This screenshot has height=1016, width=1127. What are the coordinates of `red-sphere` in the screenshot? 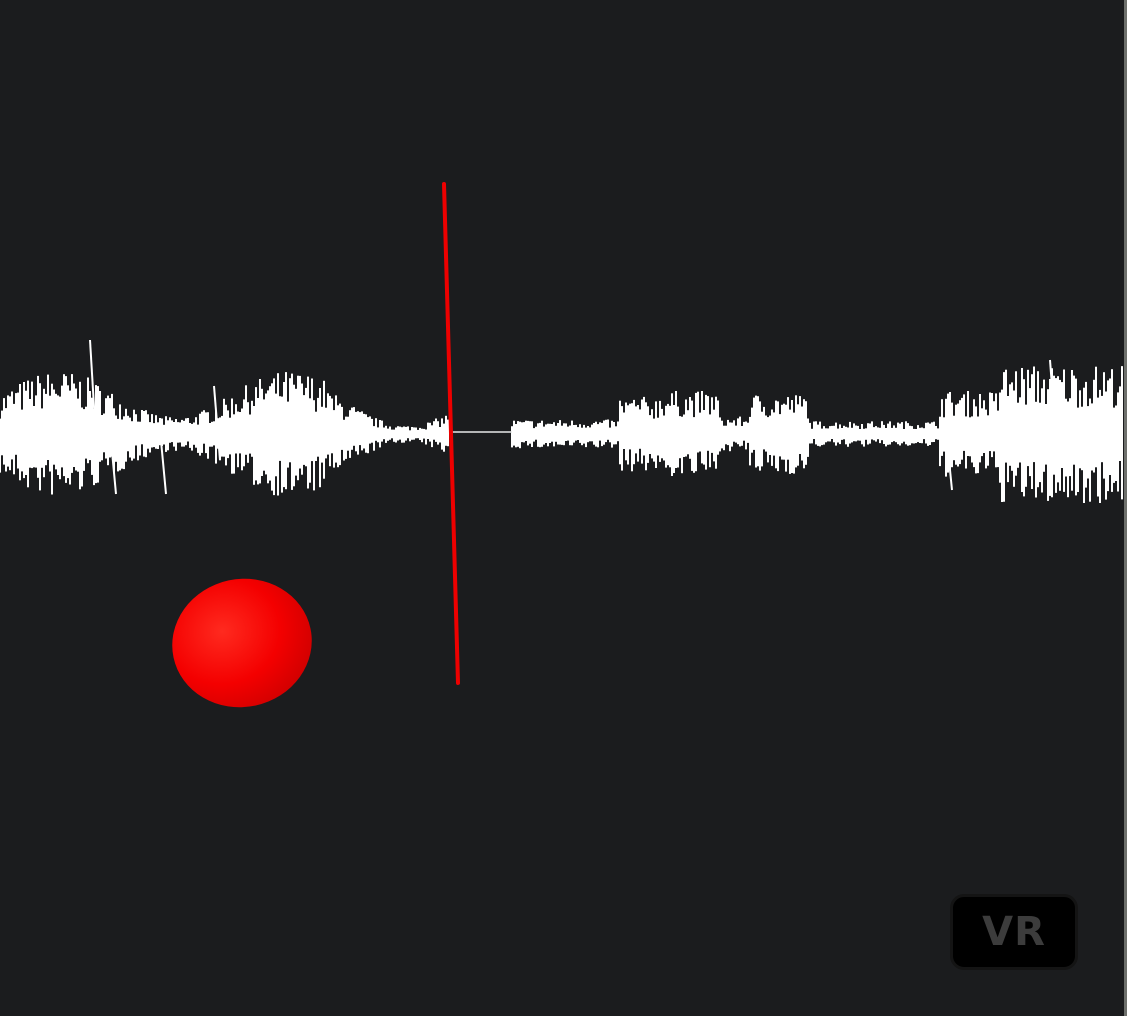 It's located at (242, 643).